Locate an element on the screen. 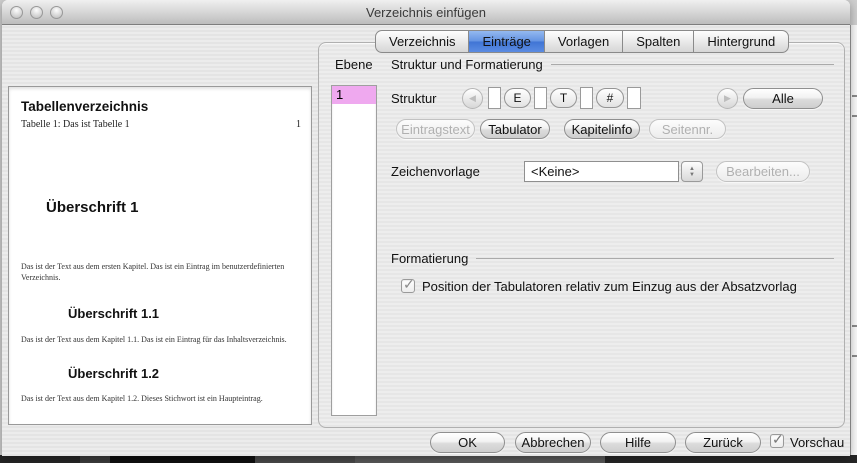 This screenshot has height=463, width=857. struktur-row-label: Struktur is located at coordinates (414, 98).